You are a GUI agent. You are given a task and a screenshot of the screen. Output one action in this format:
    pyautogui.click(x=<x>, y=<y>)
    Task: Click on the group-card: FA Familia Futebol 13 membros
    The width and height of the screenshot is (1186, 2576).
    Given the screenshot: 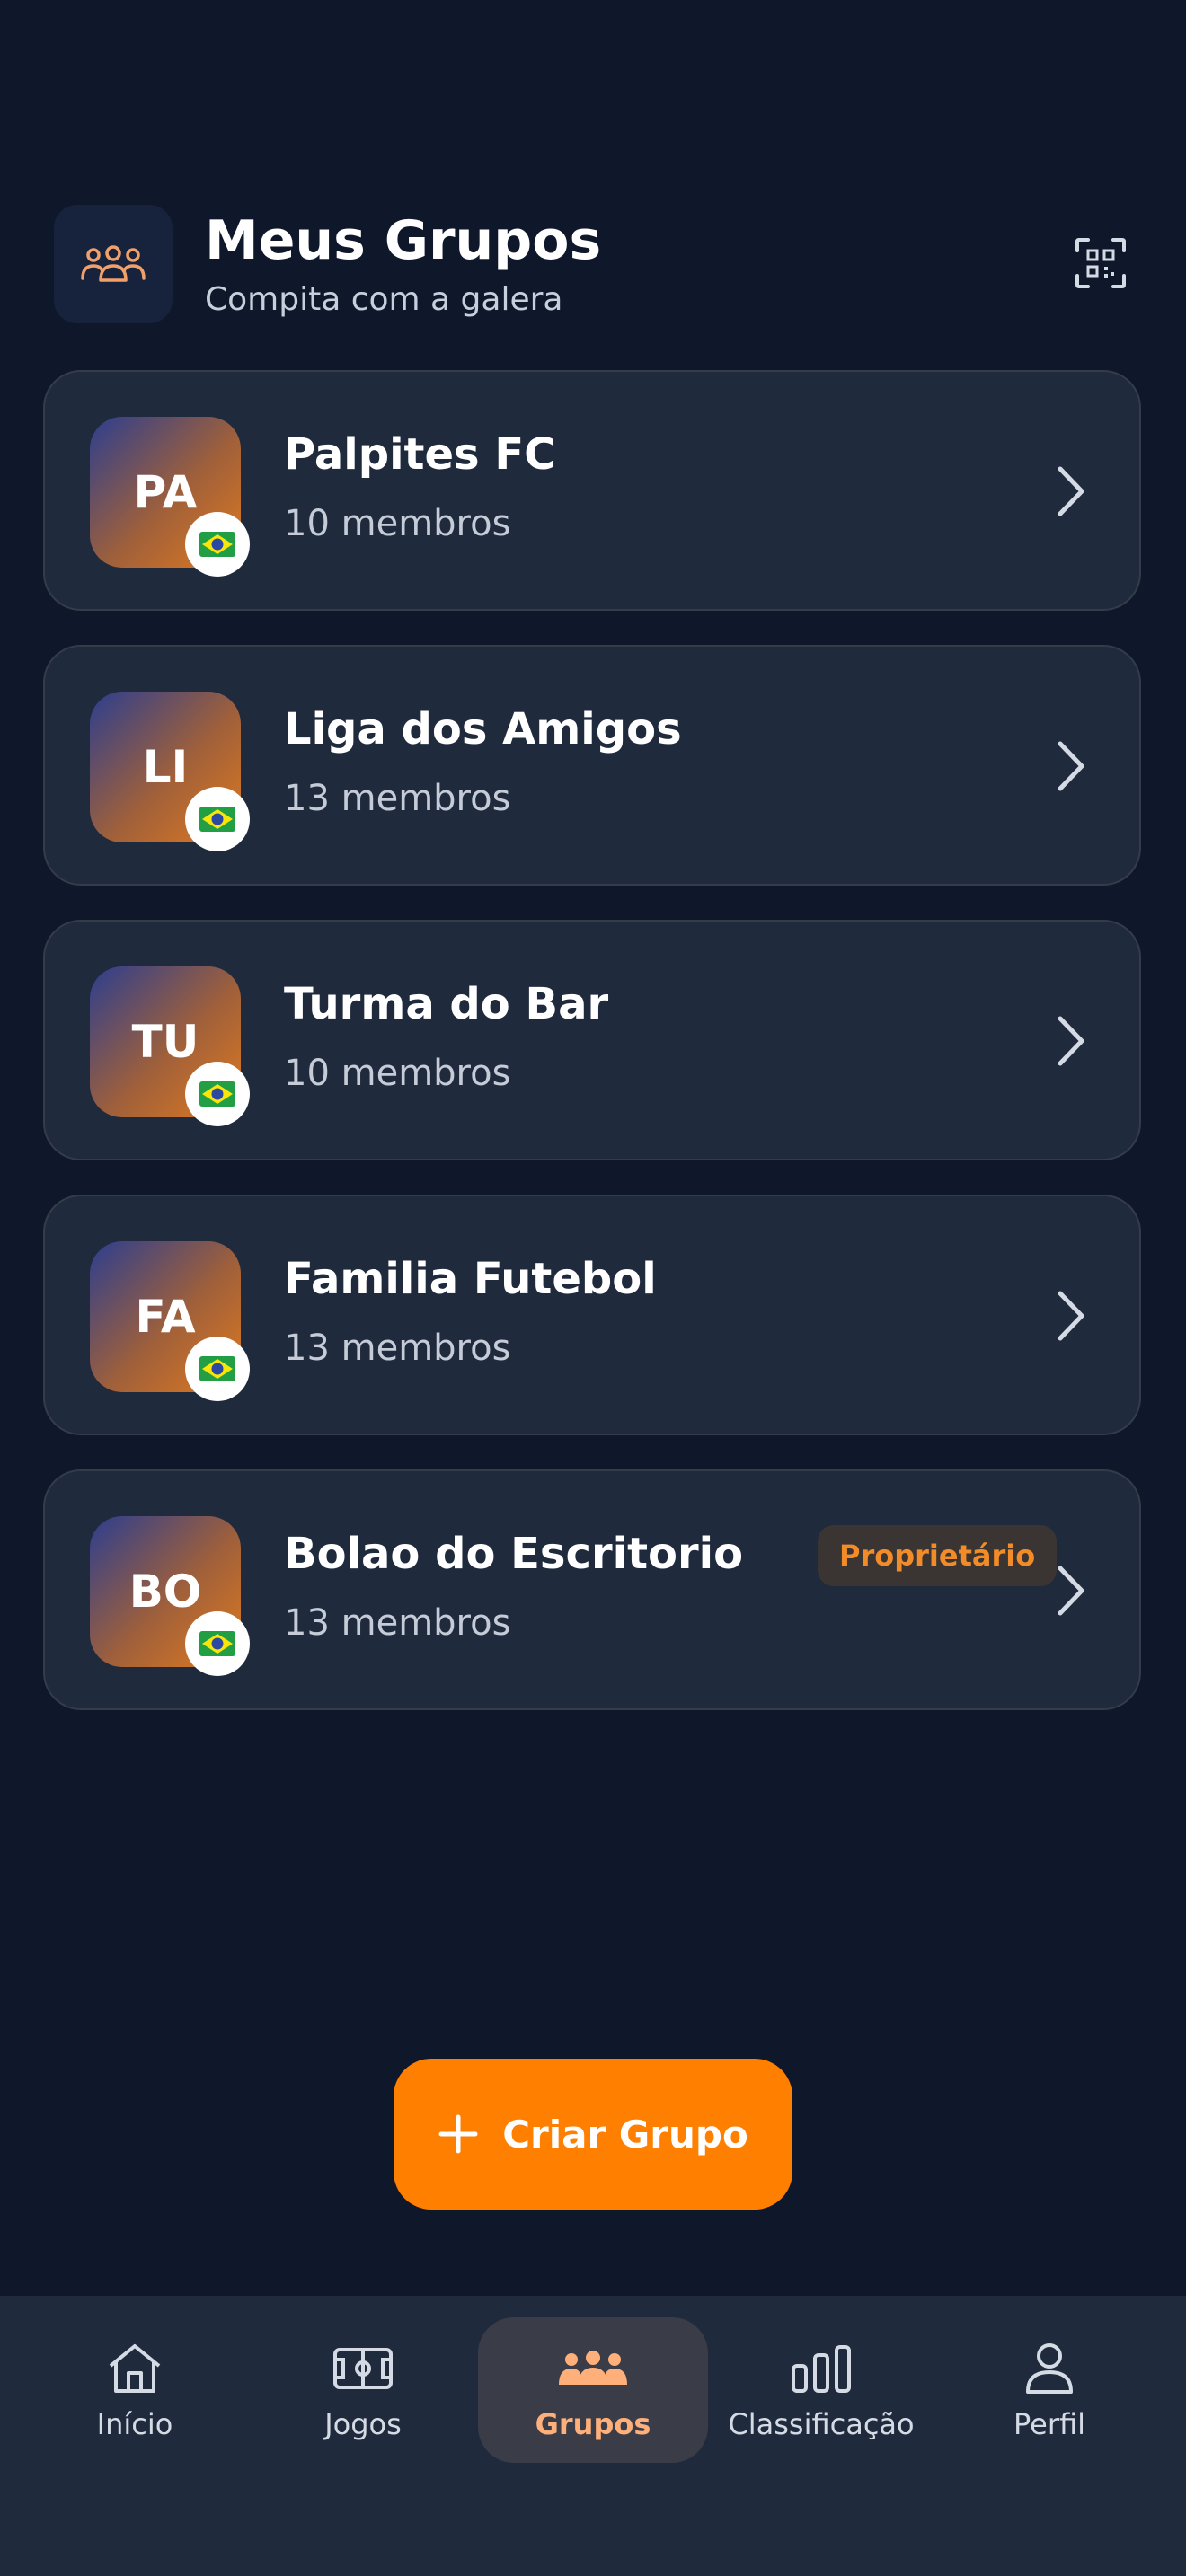 What is the action you would take?
    pyautogui.click(x=592, y=1315)
    